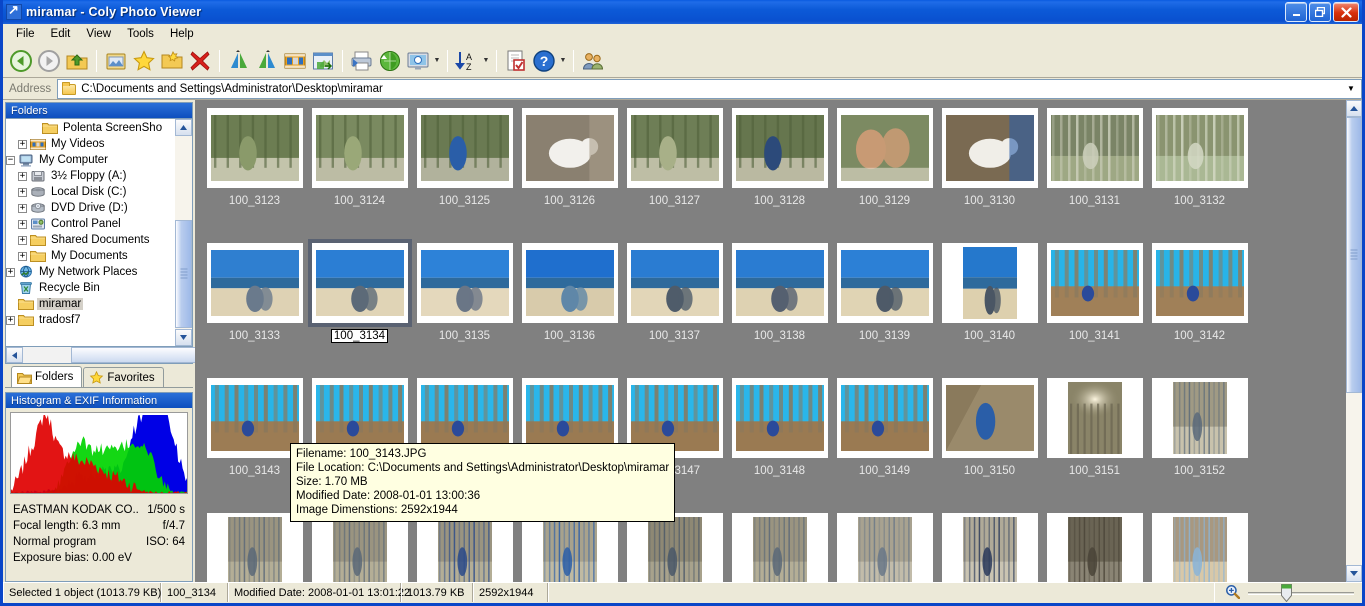  I want to click on thumbnail-item: 100_3136, so click(569, 292).